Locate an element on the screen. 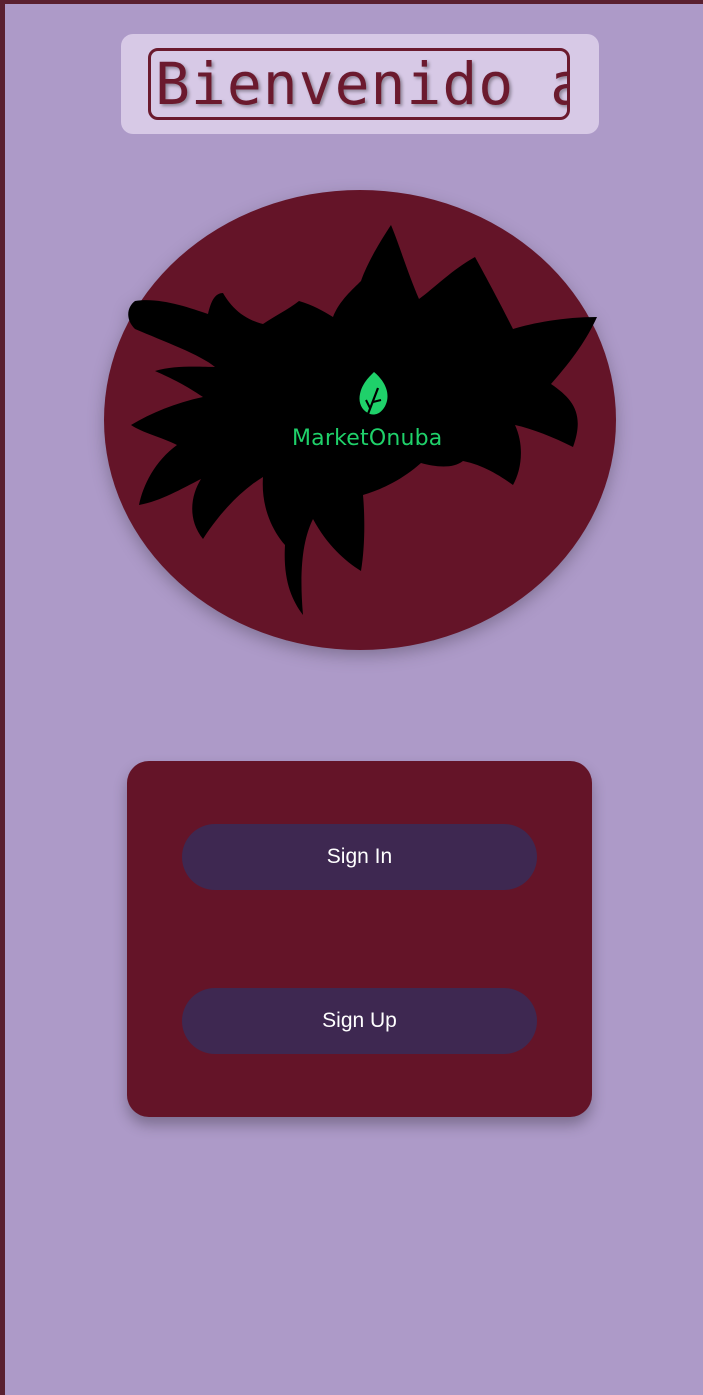 This screenshot has height=1395, width=703. sign-in-button: Sign In is located at coordinates (359, 857).